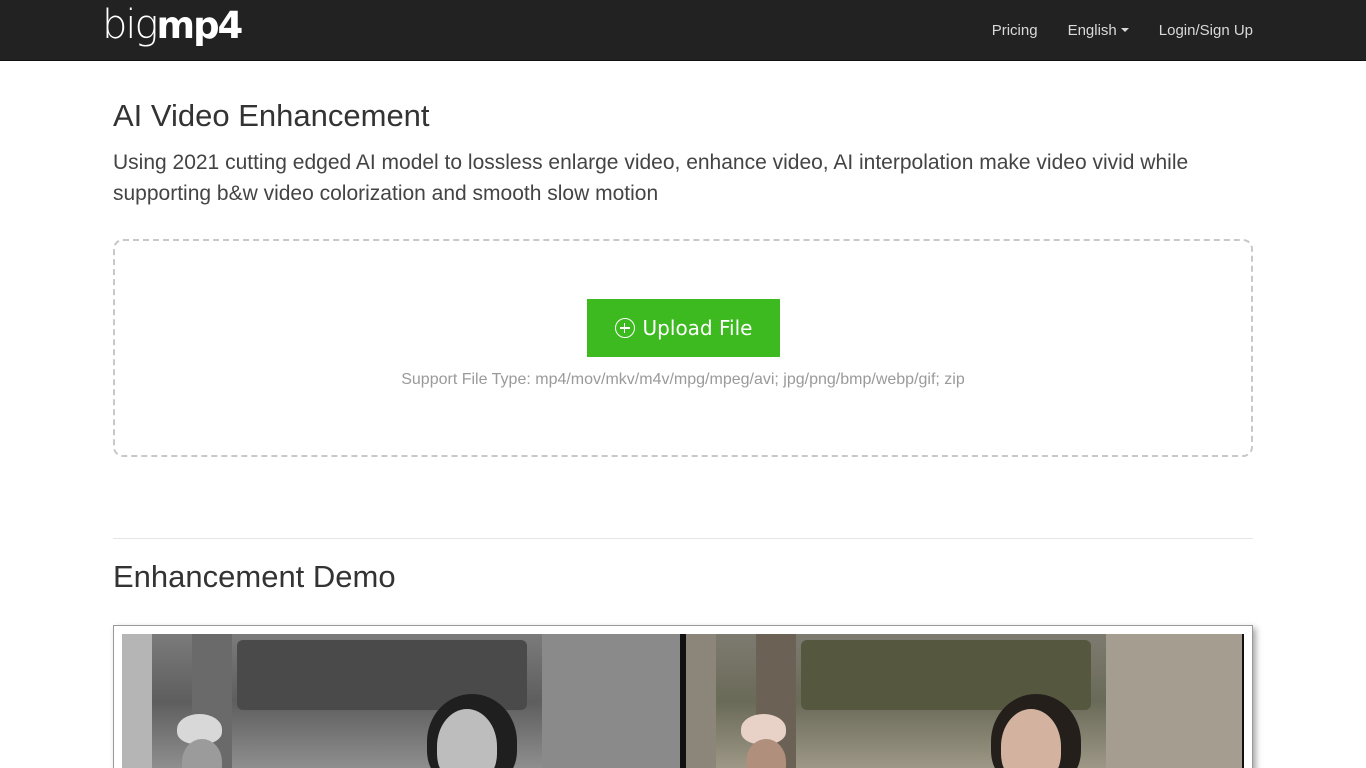 Image resolution: width=1366 pixels, height=768 pixels. Describe the element at coordinates (271, 115) in the screenshot. I see `page-title: AI Video Enhancement` at that location.